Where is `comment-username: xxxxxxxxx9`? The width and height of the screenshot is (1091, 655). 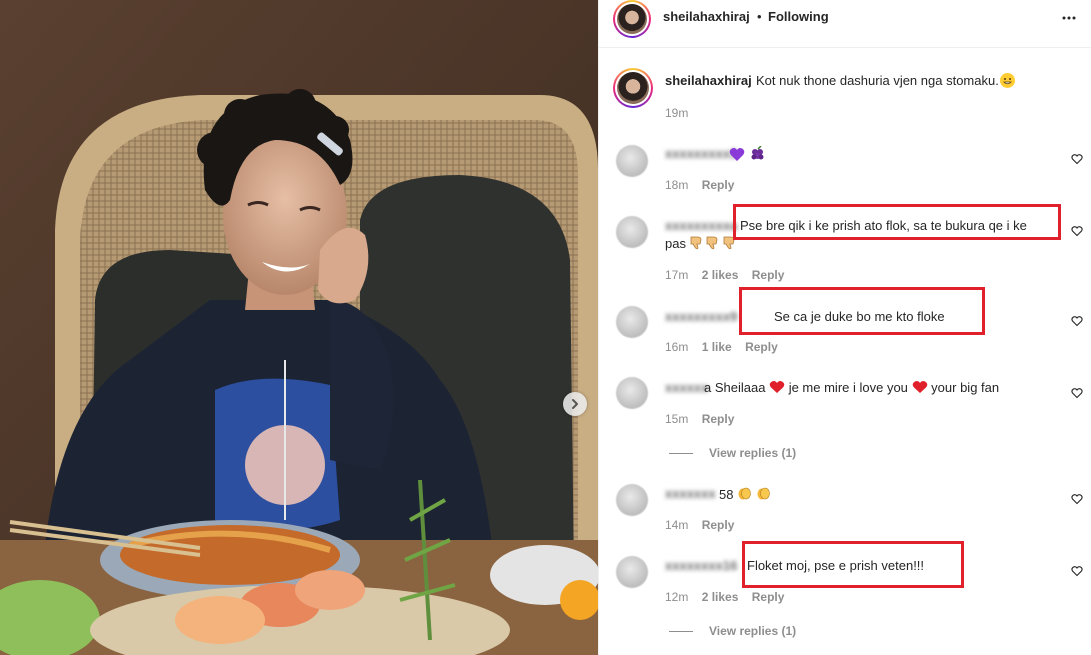
comment-username: xxxxxxxxx9 is located at coordinates (701, 316).